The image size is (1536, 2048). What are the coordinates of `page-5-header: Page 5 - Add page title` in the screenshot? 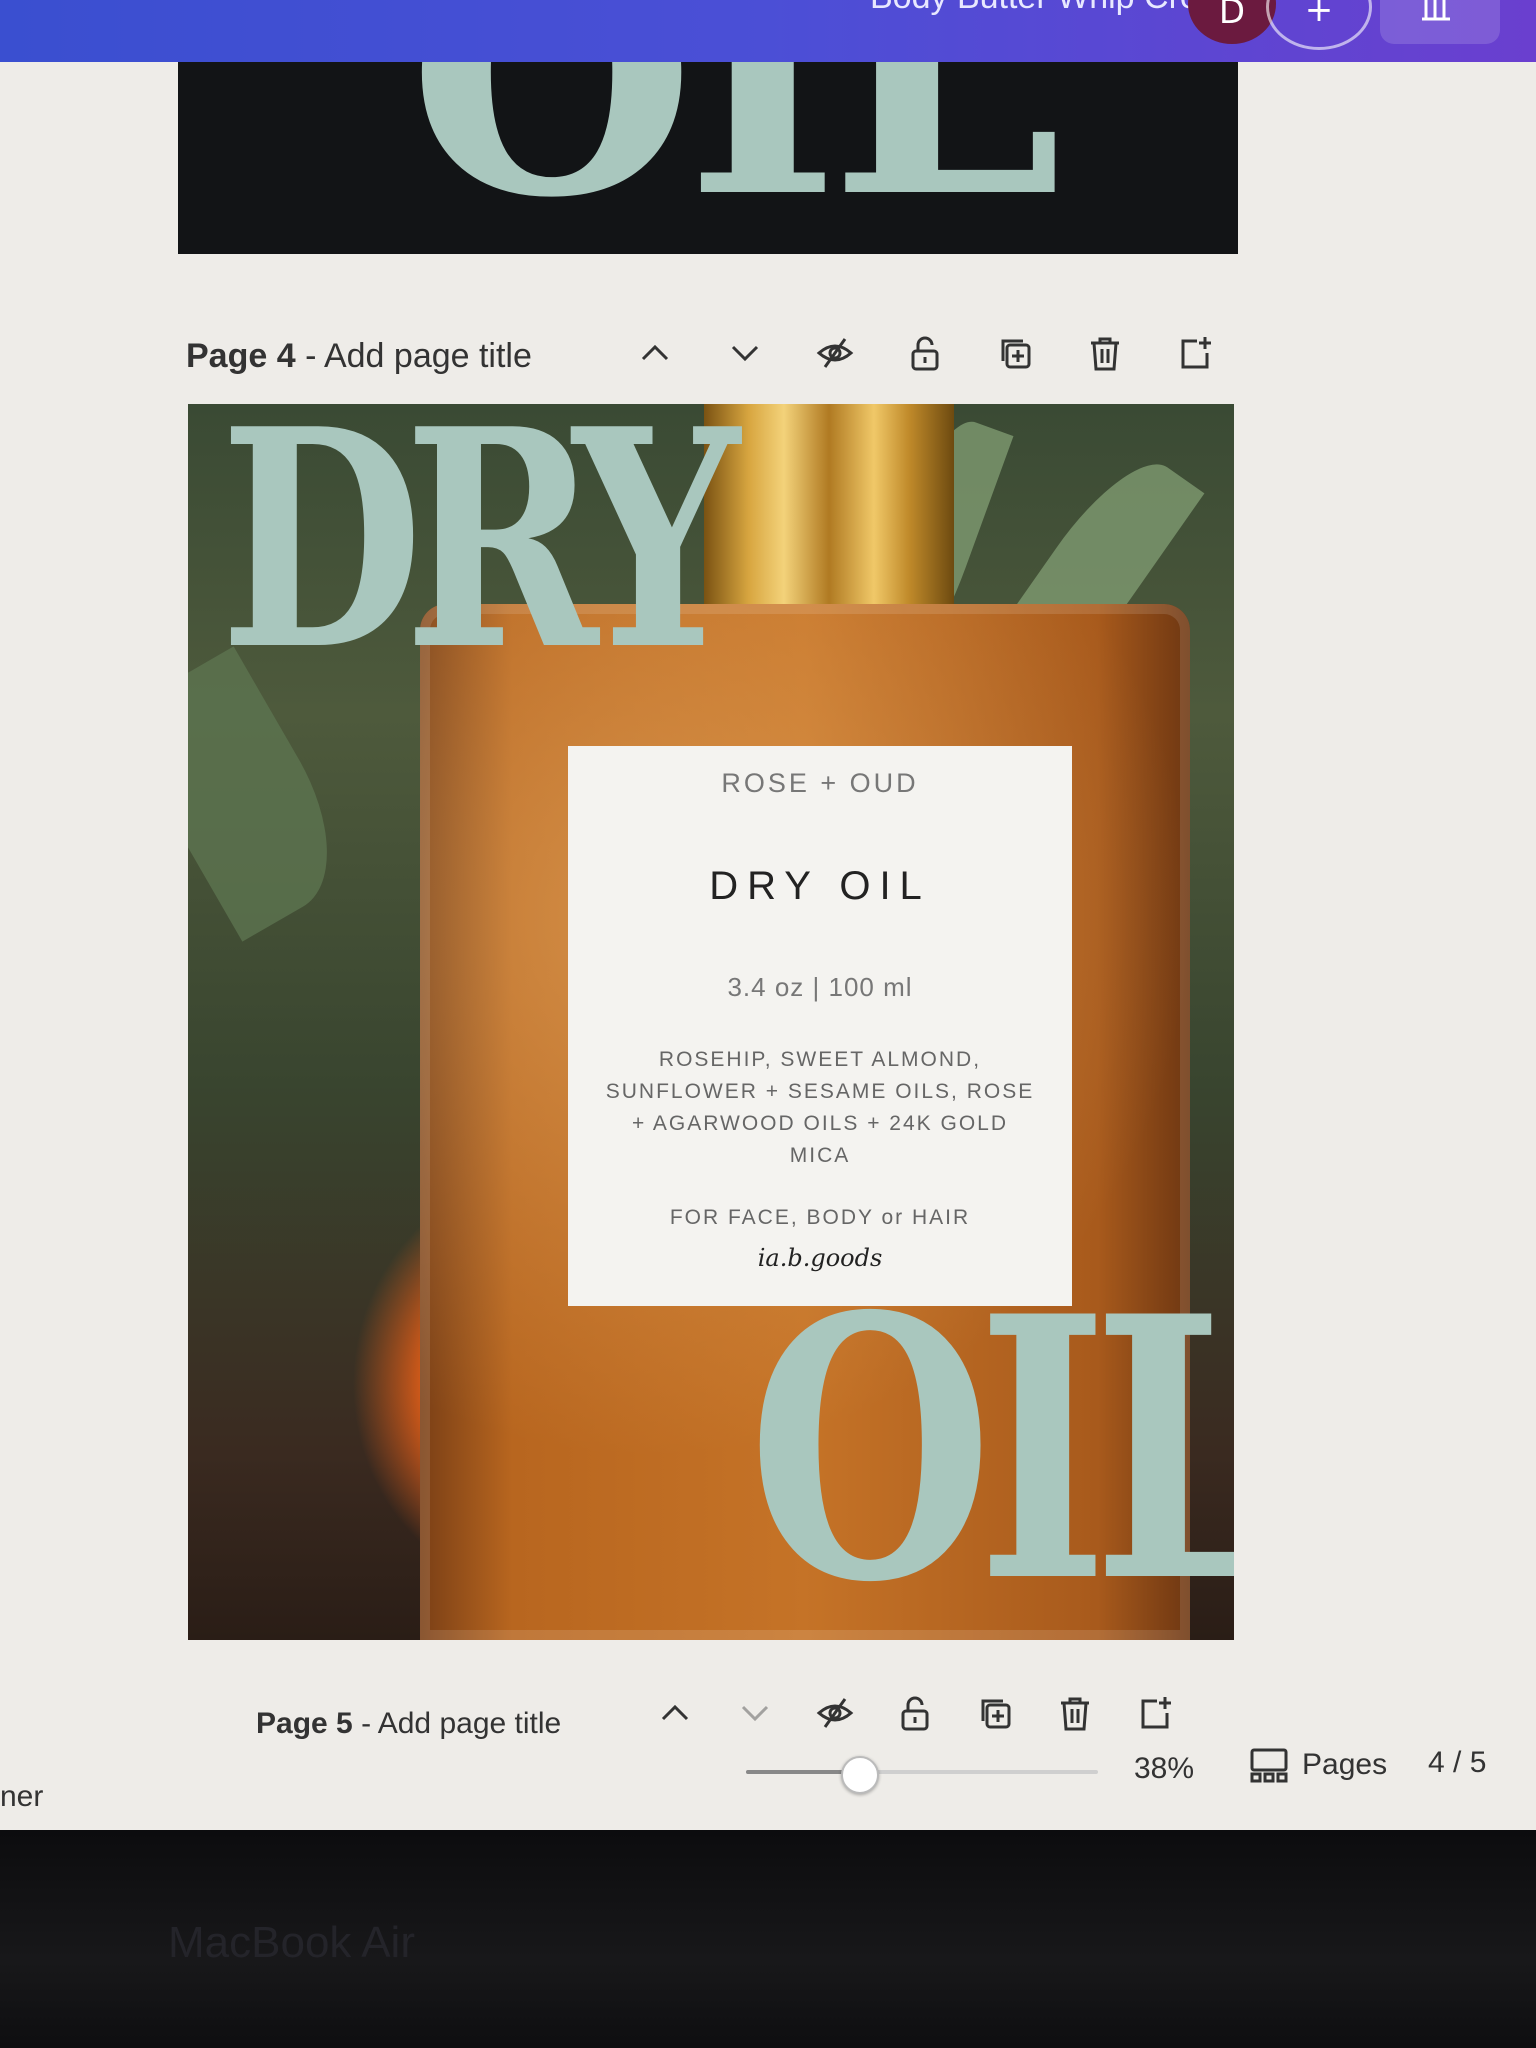 It's located at (408, 1724).